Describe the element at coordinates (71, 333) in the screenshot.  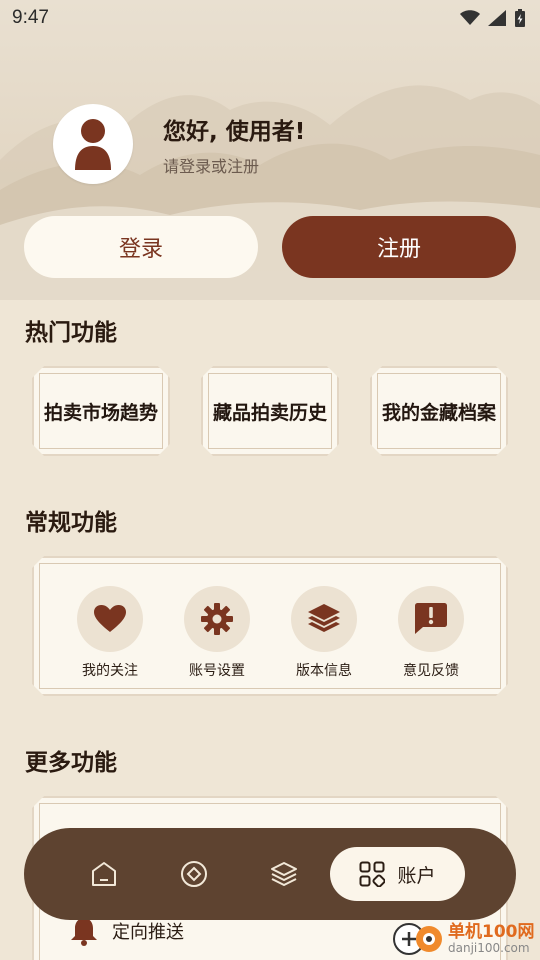
I see `hot-section-title: 热门功能` at that location.